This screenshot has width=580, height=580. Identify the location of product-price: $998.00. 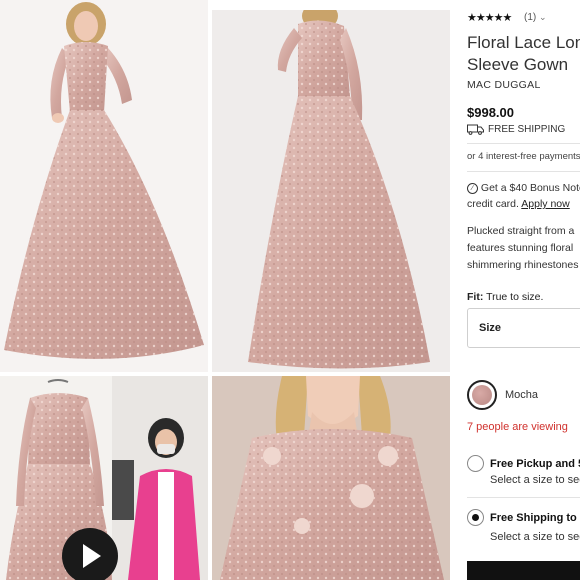
(490, 112).